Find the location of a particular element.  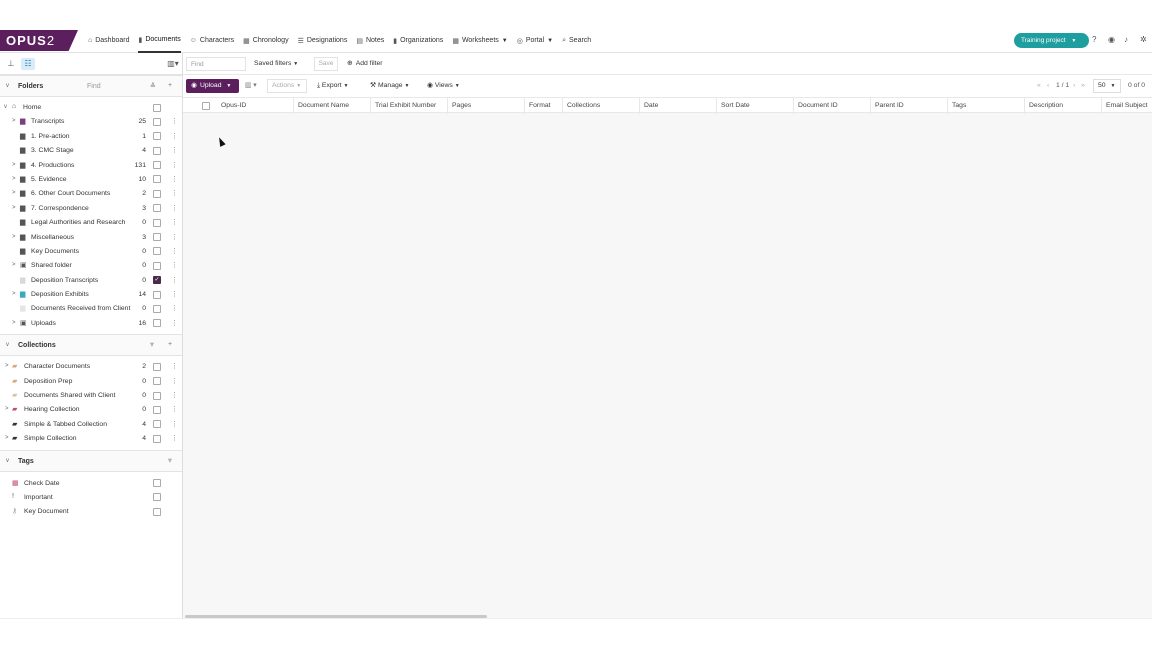

column-header-pages: Pages is located at coordinates (486, 106).